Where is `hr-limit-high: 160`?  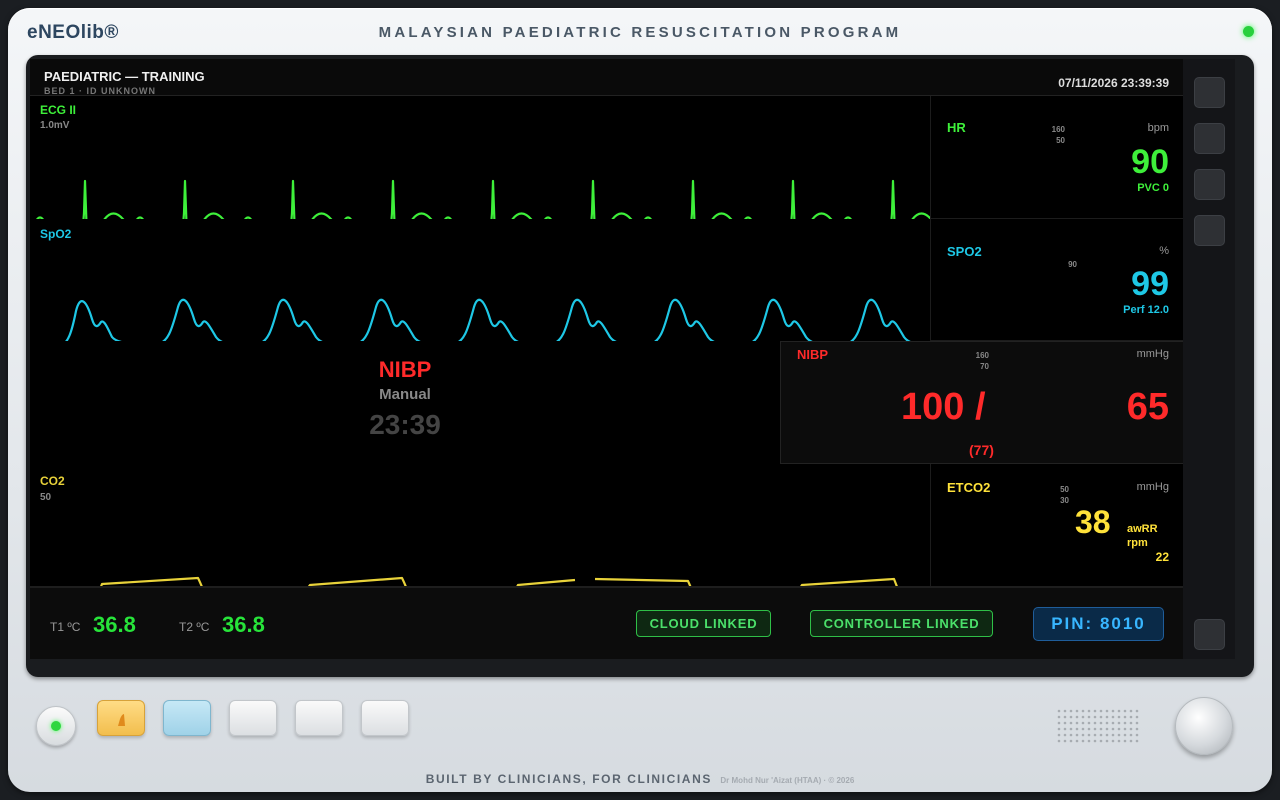 hr-limit-high: 160 is located at coordinates (1058, 129).